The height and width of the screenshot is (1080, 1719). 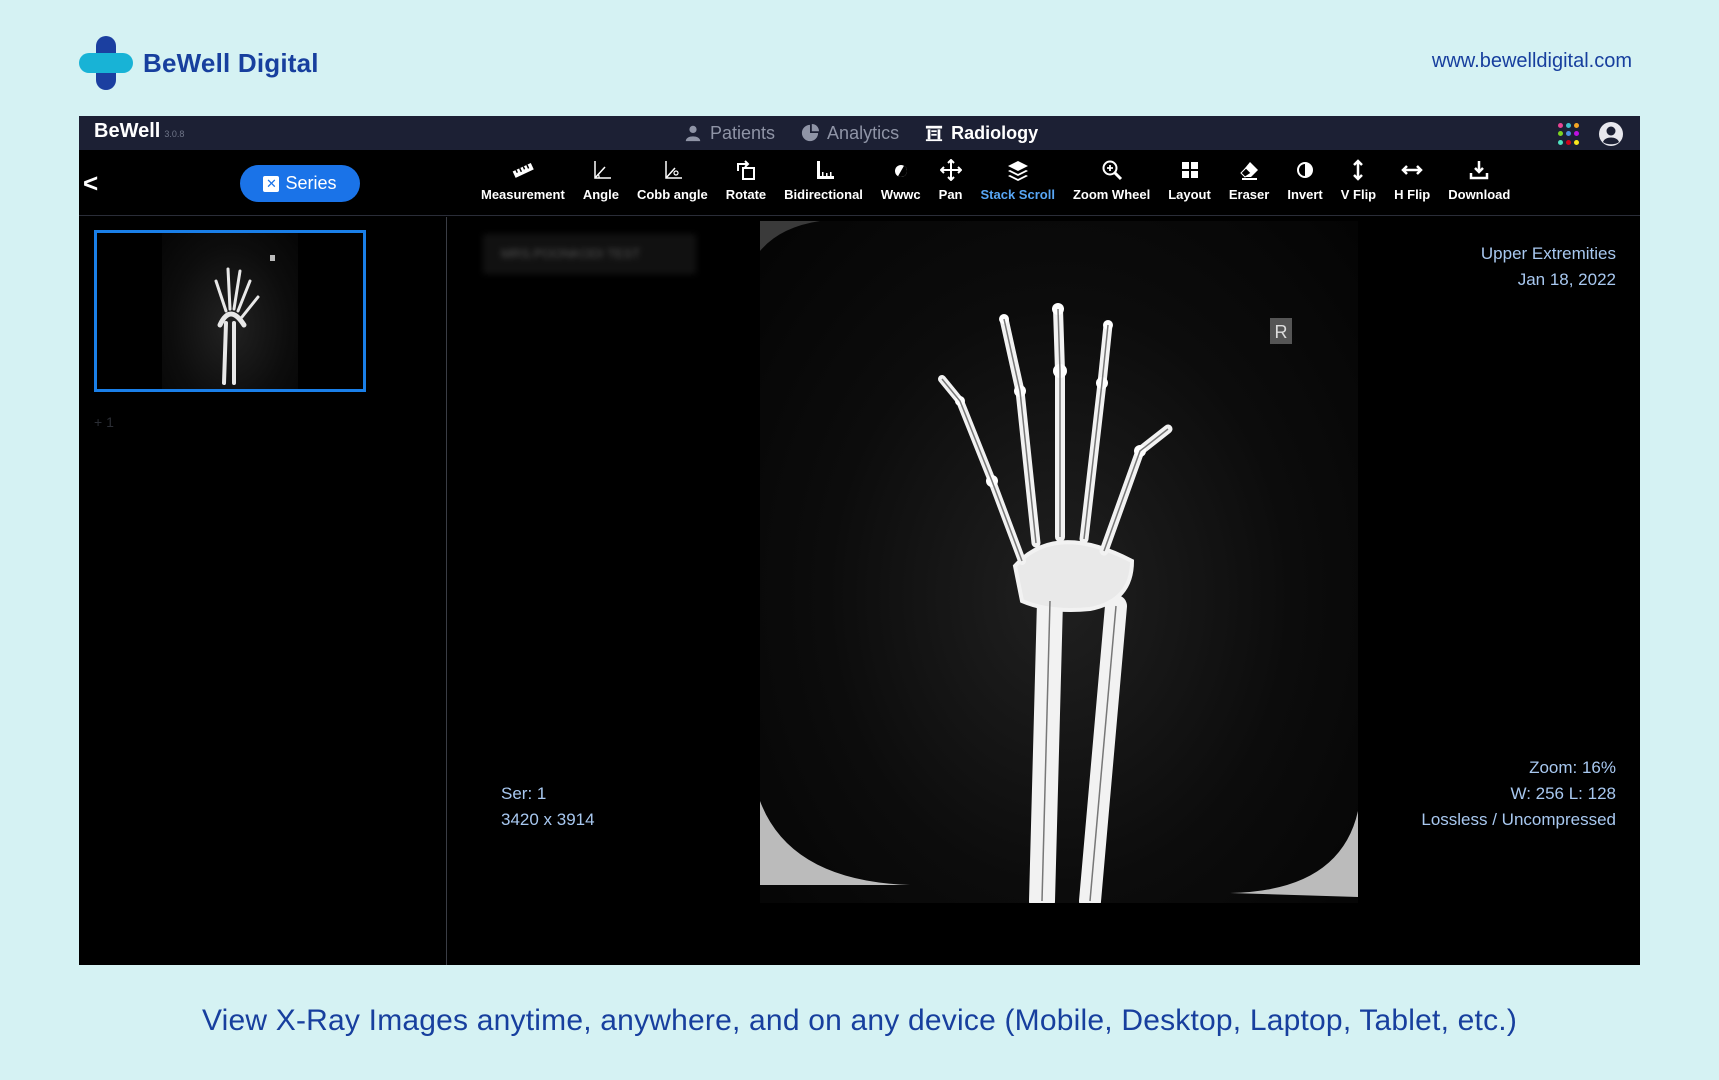 I want to click on nav-radiology: Radiology, so click(x=981, y=133).